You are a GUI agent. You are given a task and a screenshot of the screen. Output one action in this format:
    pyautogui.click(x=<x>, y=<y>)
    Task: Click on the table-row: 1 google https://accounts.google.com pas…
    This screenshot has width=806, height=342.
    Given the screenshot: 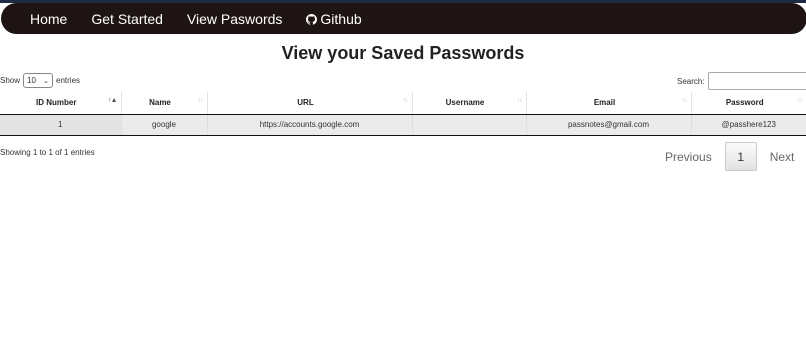 What is the action you would take?
    pyautogui.click(x=403, y=125)
    